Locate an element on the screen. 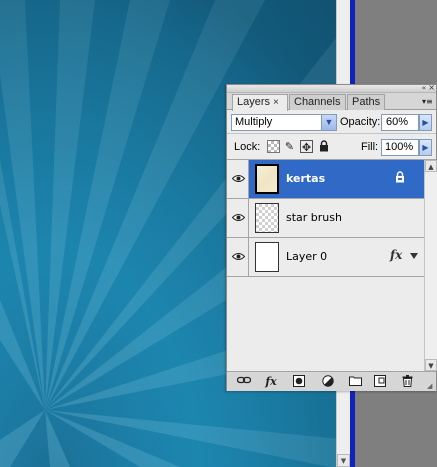 This screenshot has height=467, width=437. link-layers-icon is located at coordinates (244, 382).